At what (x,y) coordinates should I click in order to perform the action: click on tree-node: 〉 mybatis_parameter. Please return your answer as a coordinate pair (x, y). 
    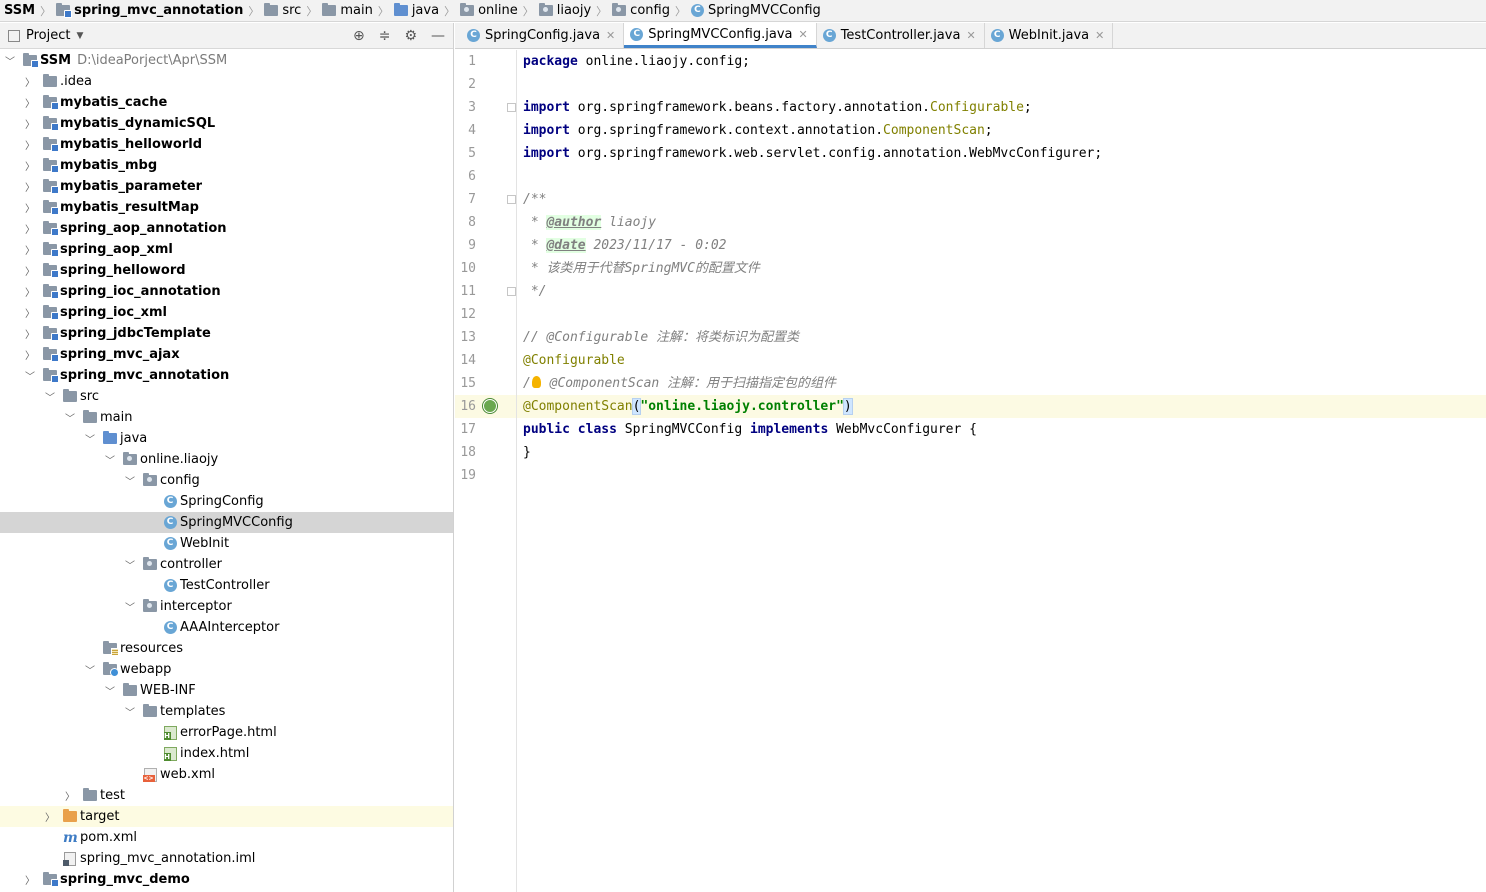
    Looking at the image, I should click on (226, 186).